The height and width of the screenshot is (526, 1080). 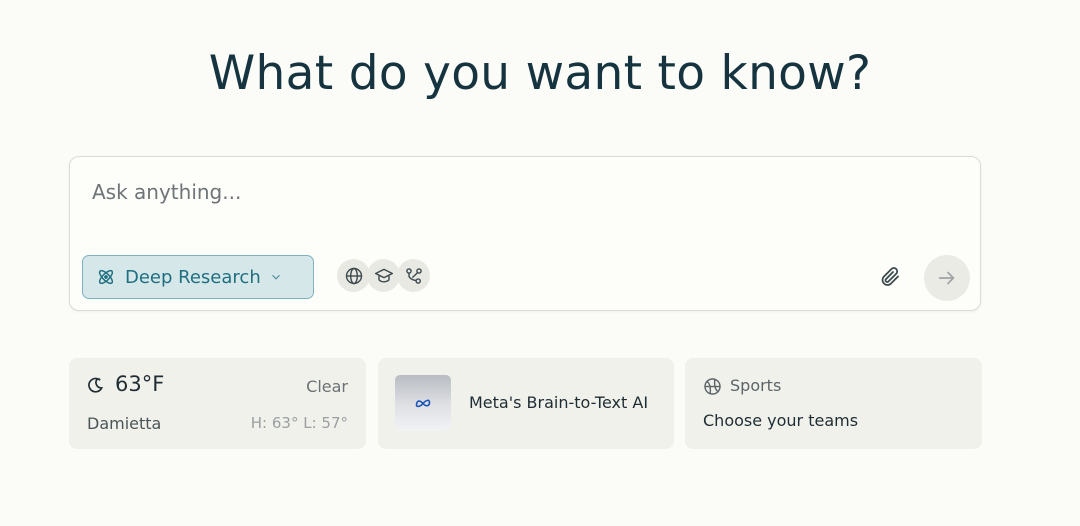 What do you see at coordinates (559, 402) in the screenshot?
I see `news-title: Meta's Brain-to-Text AI` at bounding box center [559, 402].